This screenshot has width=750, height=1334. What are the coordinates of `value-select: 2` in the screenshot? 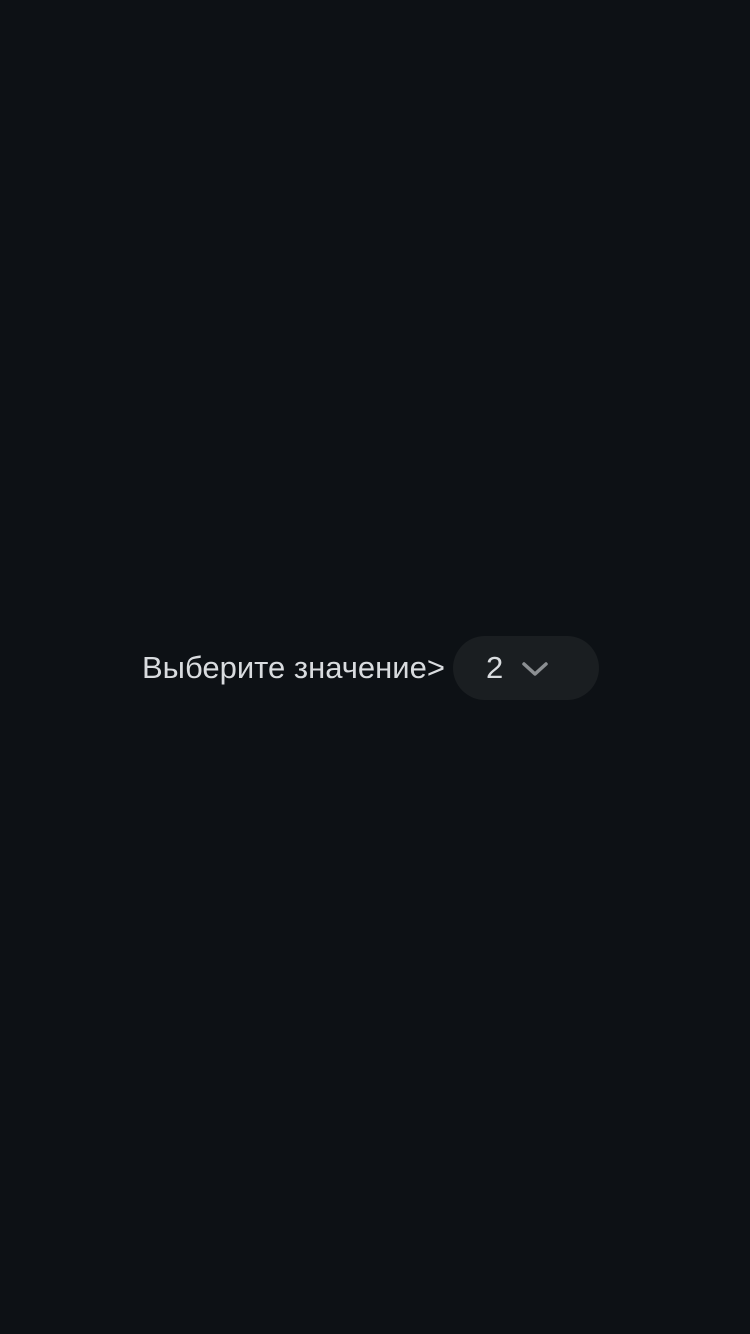 It's located at (525, 668).